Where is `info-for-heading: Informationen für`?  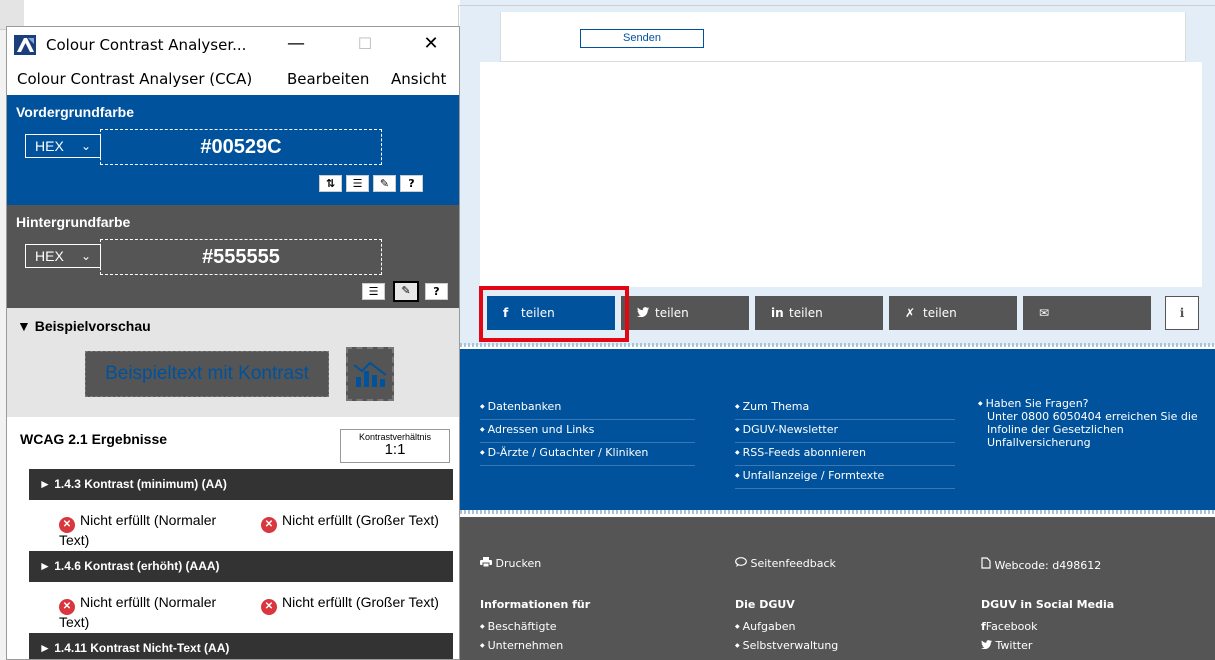 info-for-heading: Informationen für is located at coordinates (535, 604).